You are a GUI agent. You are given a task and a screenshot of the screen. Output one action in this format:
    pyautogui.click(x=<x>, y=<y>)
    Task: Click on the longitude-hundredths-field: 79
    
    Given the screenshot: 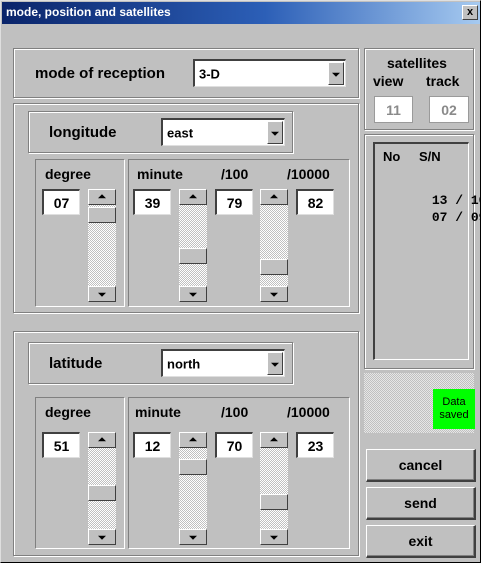 What is the action you would take?
    pyautogui.click(x=234, y=202)
    